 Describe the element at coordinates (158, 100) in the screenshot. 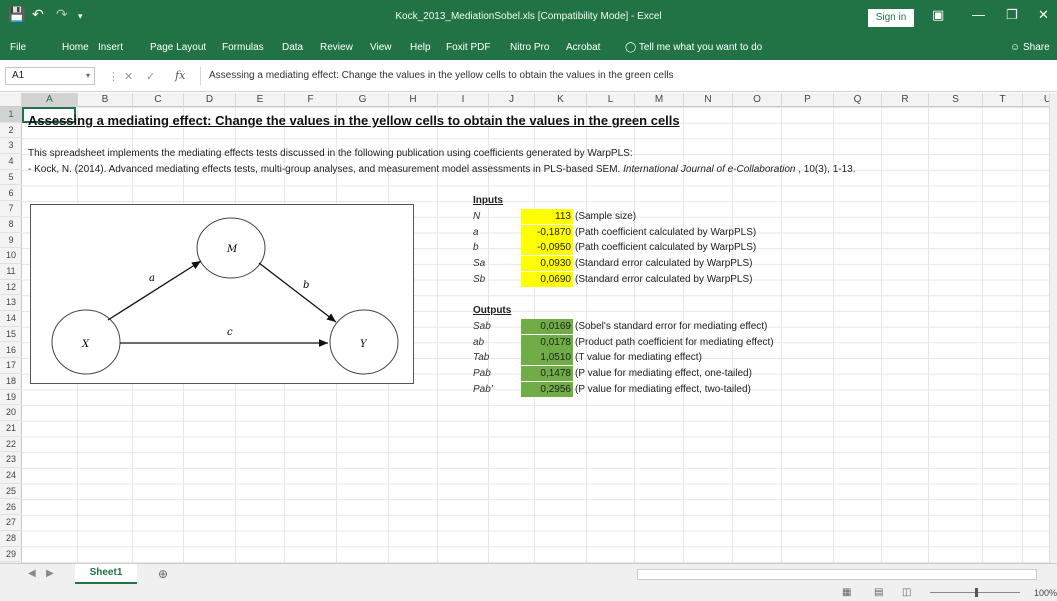

I see `column-header-c: C` at that location.